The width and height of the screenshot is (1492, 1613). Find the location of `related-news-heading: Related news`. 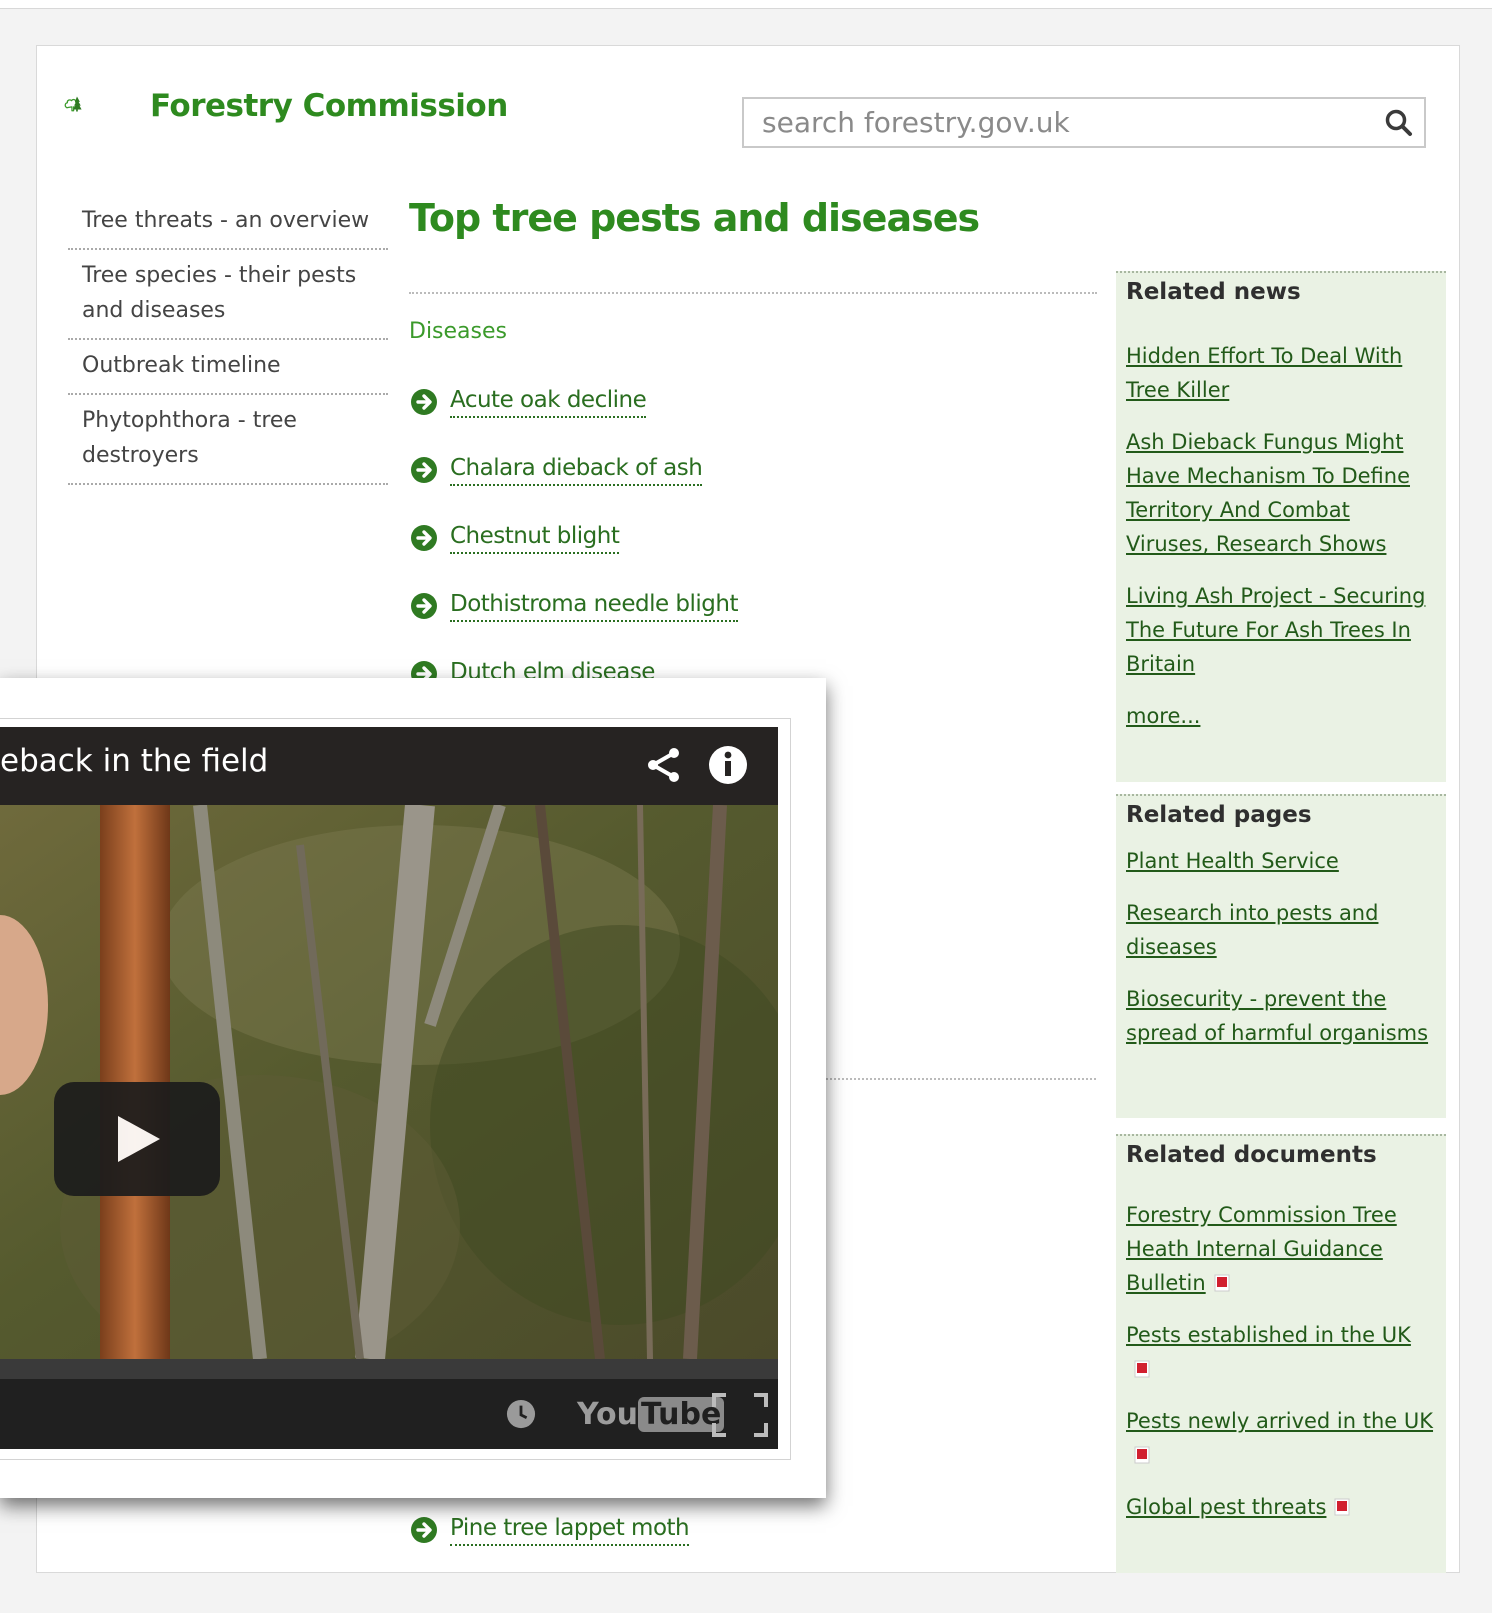

related-news-heading: Related news is located at coordinates (1213, 292).